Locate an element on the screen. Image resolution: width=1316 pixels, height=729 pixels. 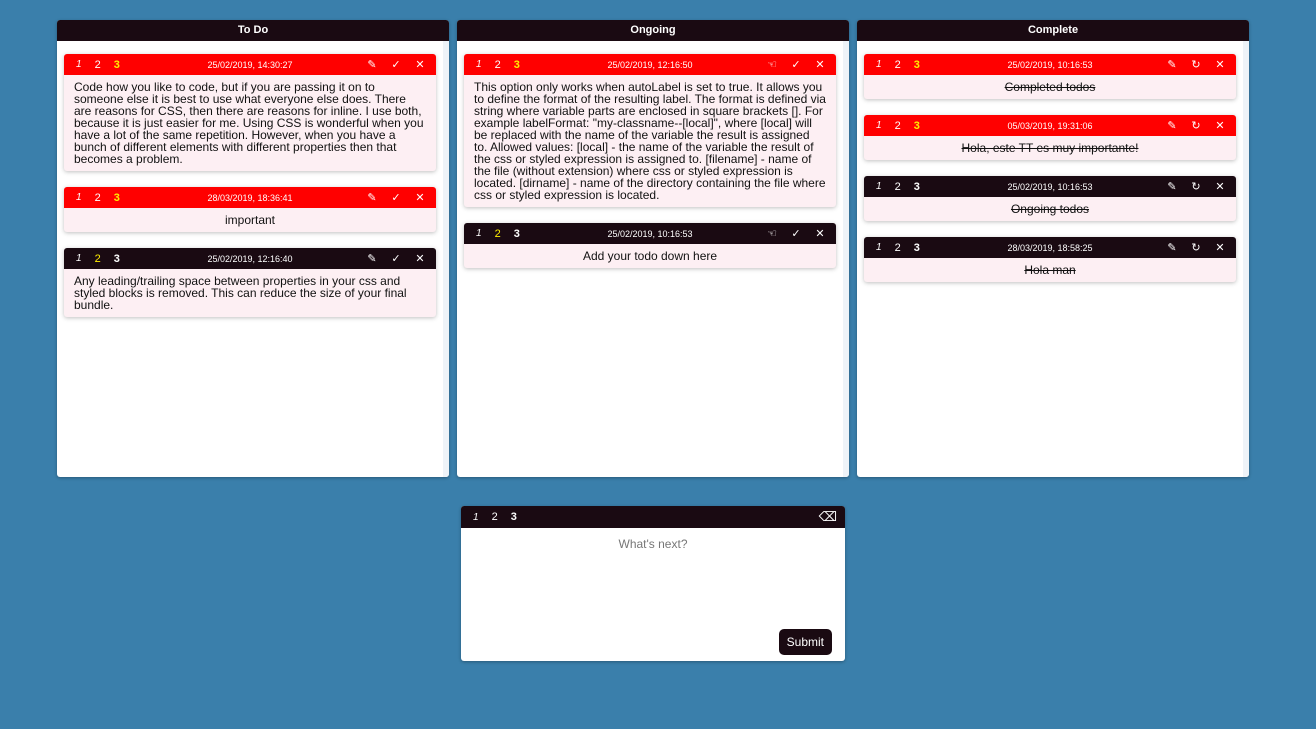
card-header: 1 2 3 25/02/2019, 10:16:53 ✎ ↻ ✕ is located at coordinates (1050, 64).